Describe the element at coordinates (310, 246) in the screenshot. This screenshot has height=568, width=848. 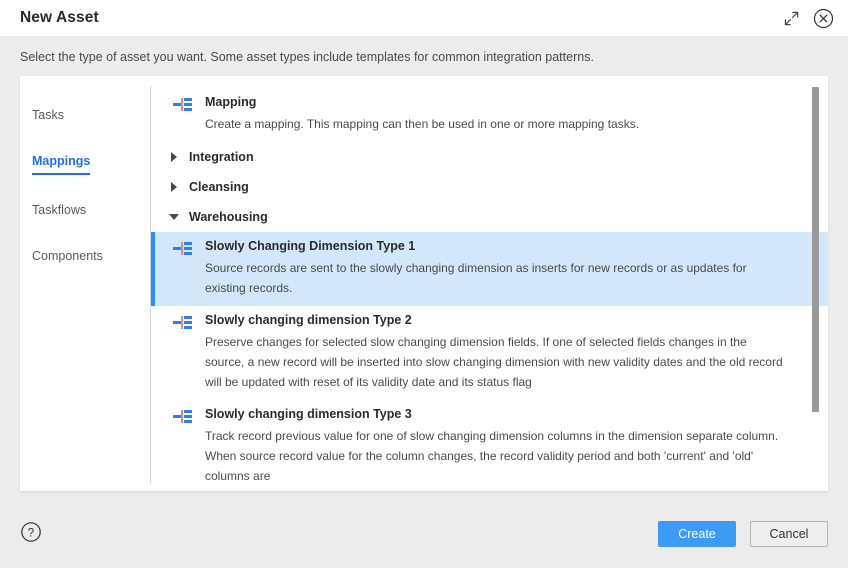
I see `asset-item-title: Slowly Changing Dimension Type 1` at that location.